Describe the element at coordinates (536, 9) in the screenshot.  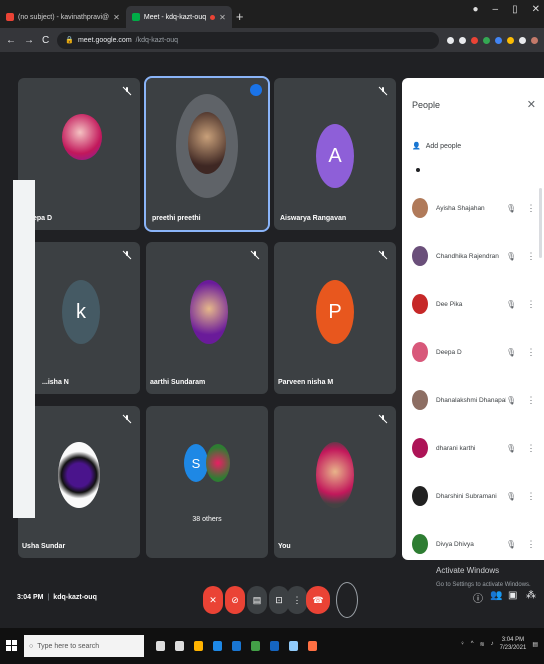
I see `close-window-button: ✕` at that location.